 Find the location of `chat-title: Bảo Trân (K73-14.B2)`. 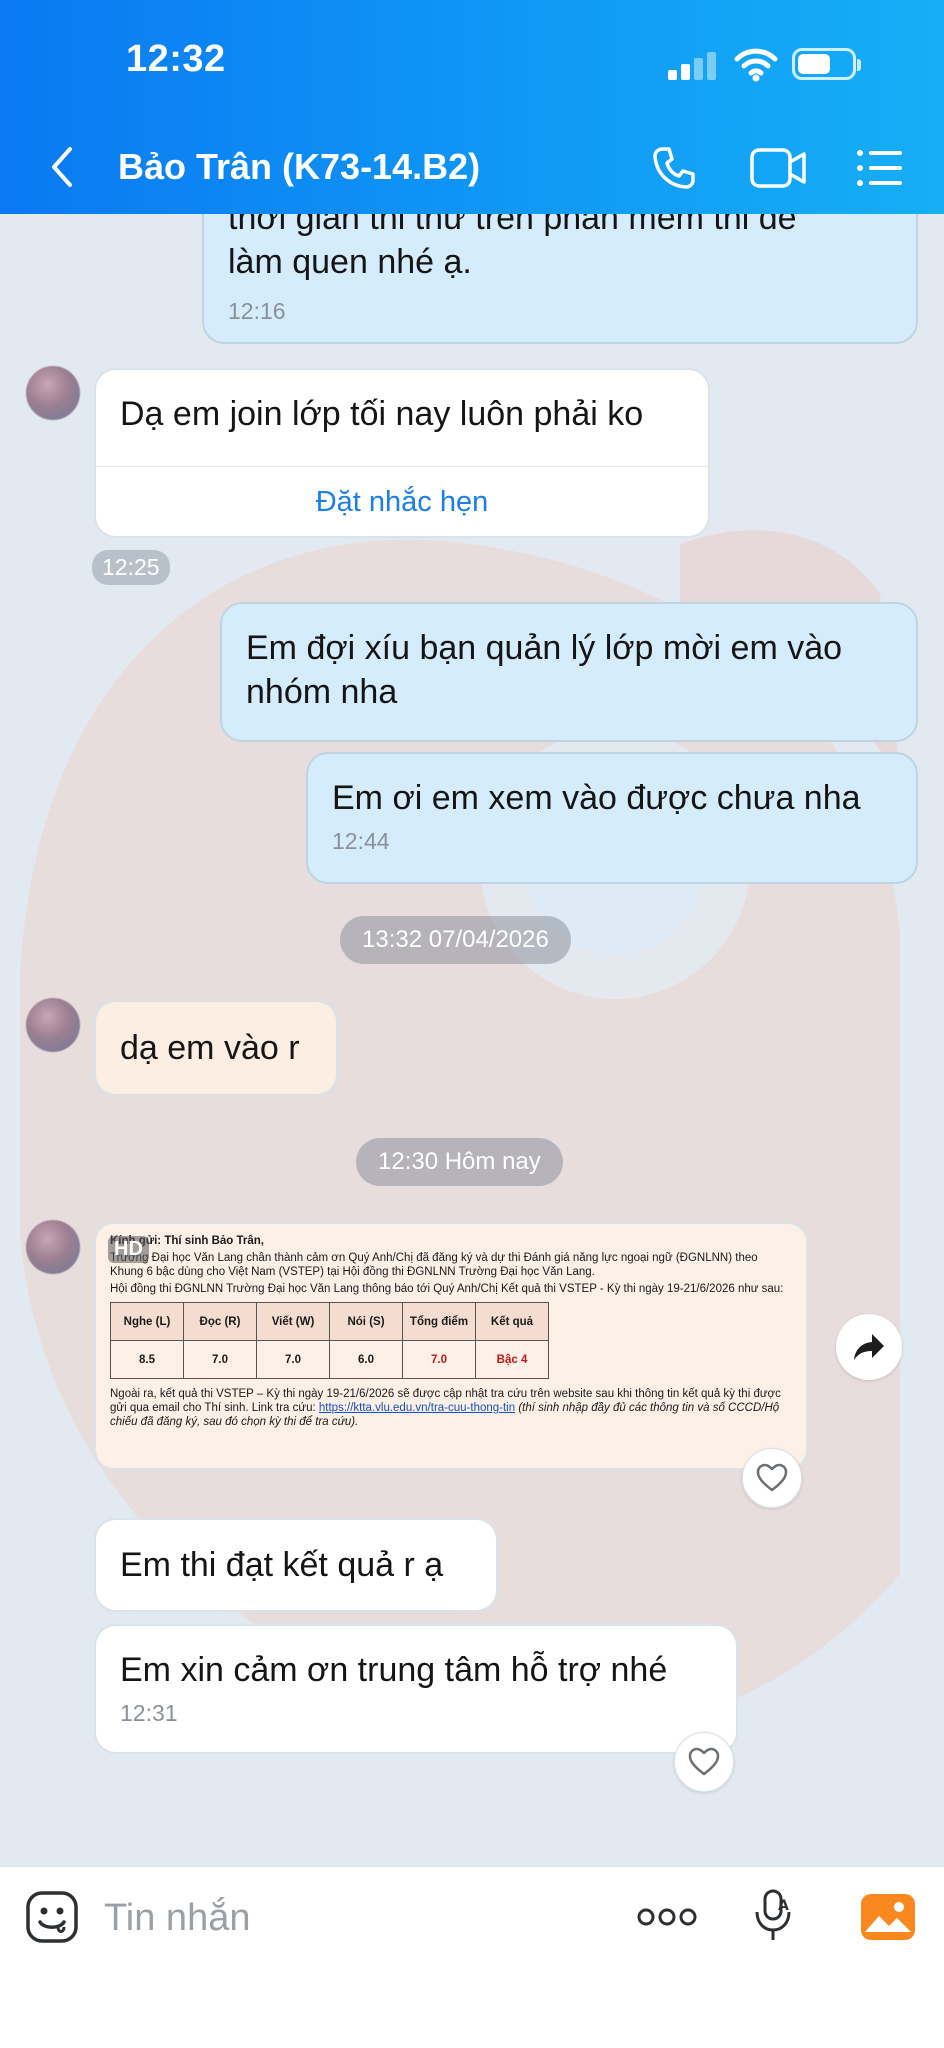

chat-title: Bảo Trân (K73-14.B2) is located at coordinates (299, 167).